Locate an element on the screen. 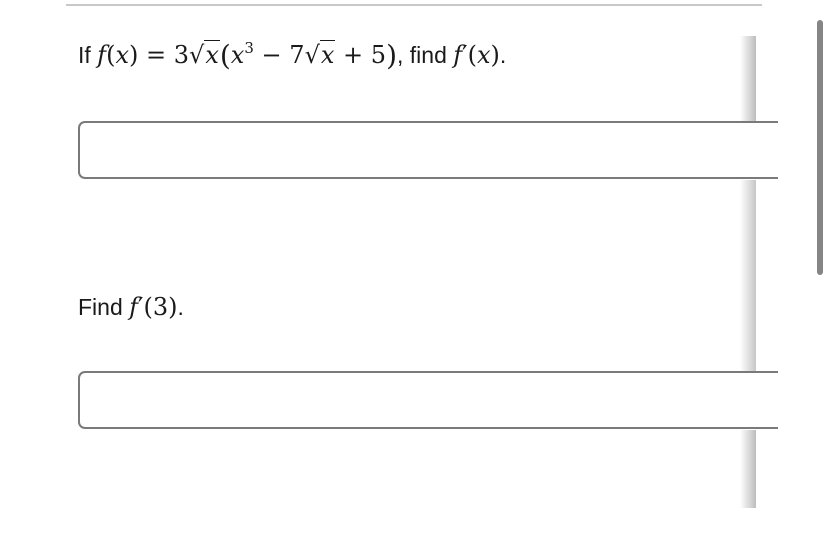  question-prefix: Find is located at coordinates (100, 307).